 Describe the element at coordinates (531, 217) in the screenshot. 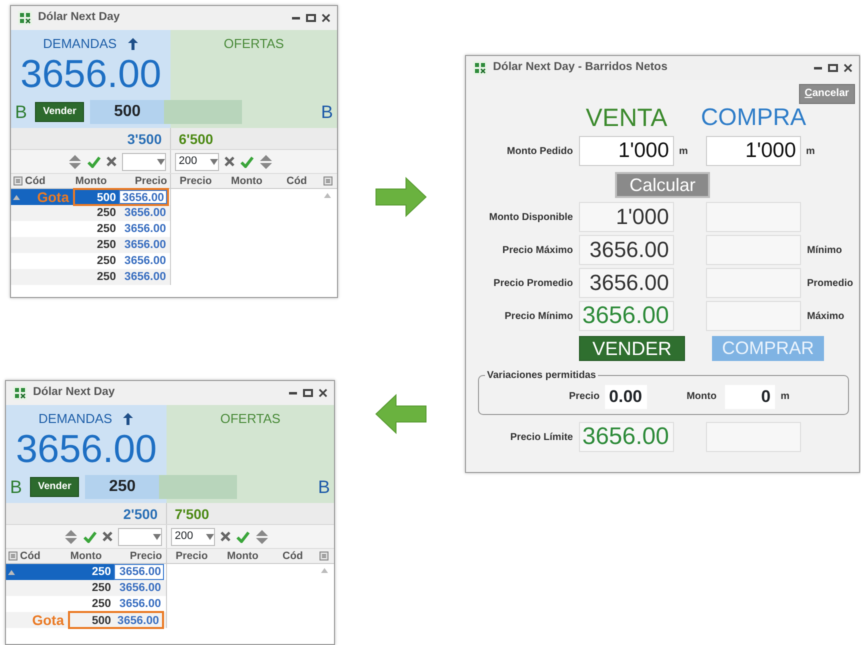

I see `field-label: Monto Disponible` at that location.